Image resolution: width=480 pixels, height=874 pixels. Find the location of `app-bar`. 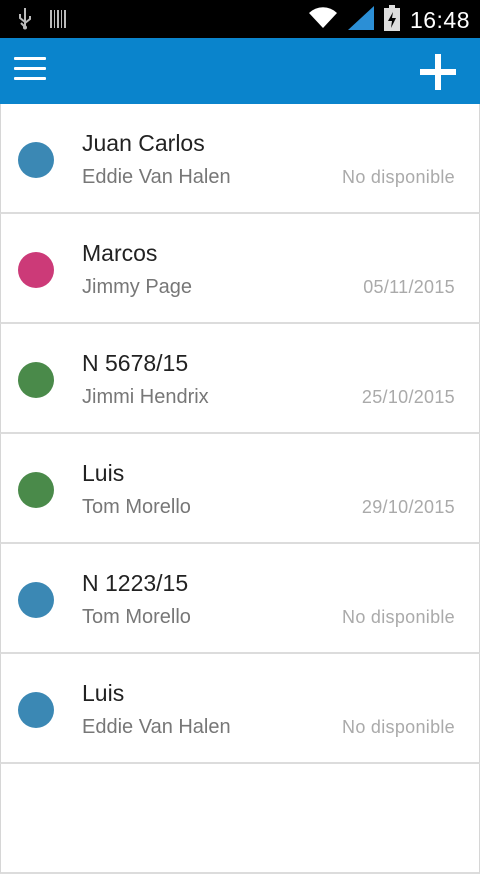

app-bar is located at coordinates (240, 71).